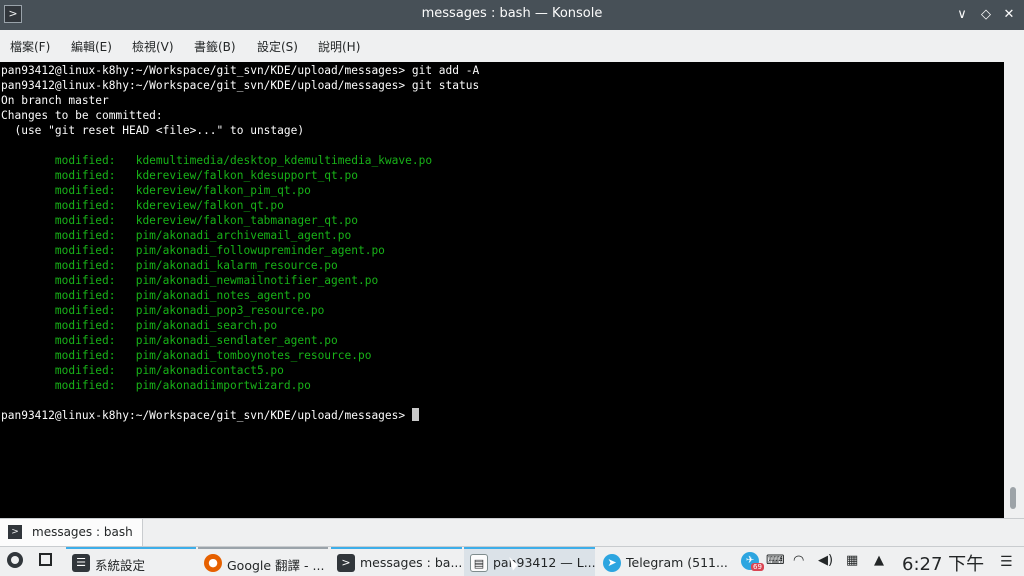 This screenshot has height=576, width=1024. I want to click on show-desktop-icon, so click(45, 559).